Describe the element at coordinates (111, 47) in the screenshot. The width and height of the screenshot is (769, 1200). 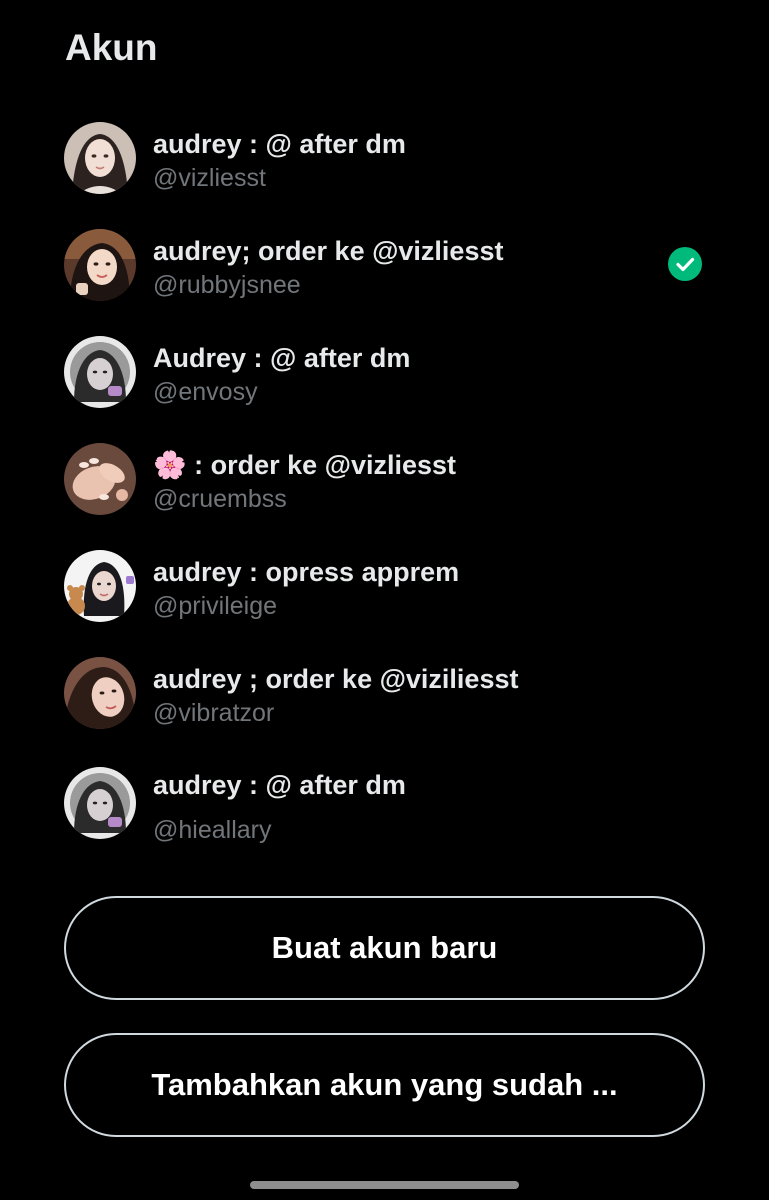
I see `page-title: Akun` at that location.